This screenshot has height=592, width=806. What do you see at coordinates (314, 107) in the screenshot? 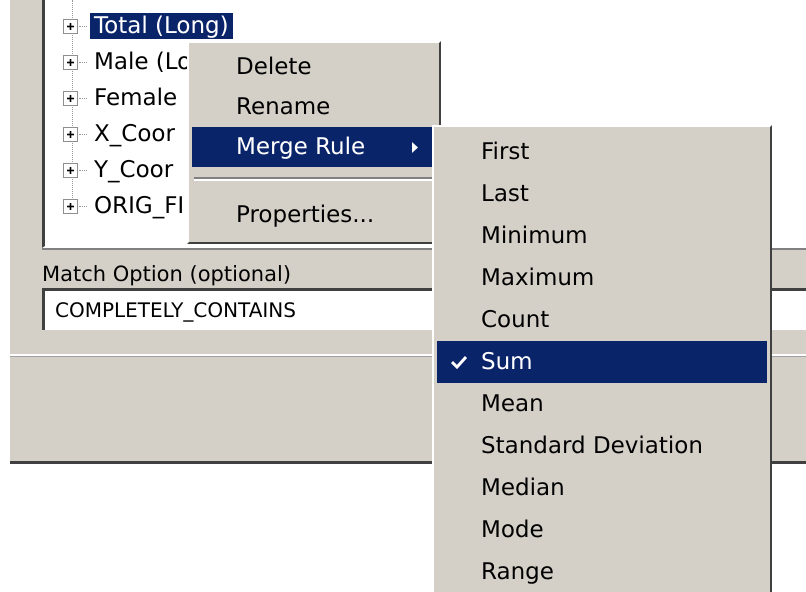
I see `menu-item: Rename` at bounding box center [314, 107].